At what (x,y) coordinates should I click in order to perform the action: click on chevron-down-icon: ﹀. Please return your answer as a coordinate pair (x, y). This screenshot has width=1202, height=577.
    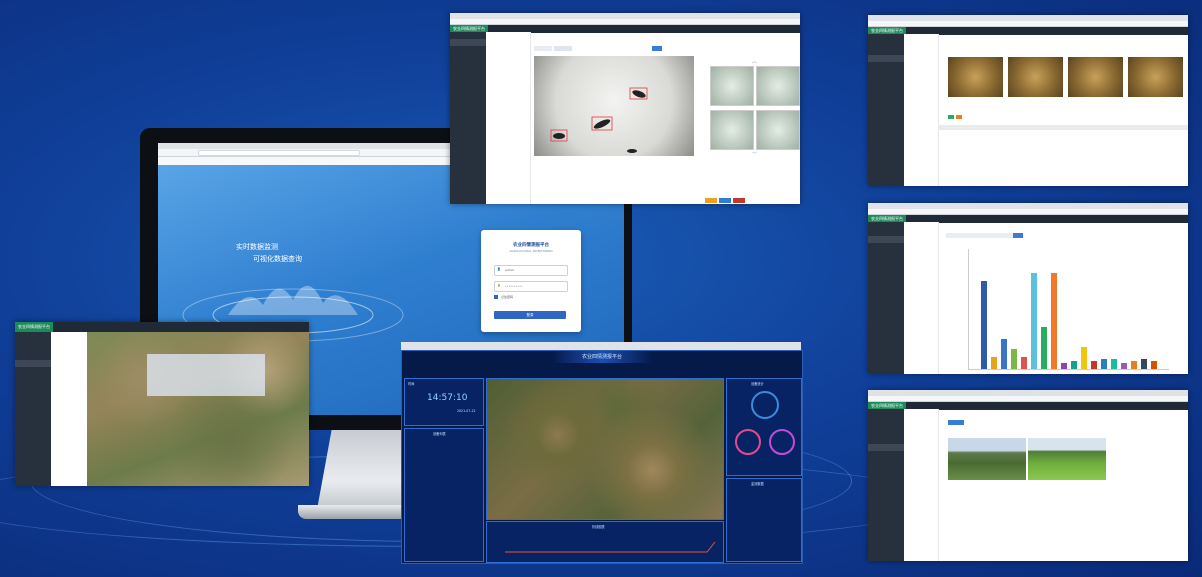
    Looking at the image, I should click on (754, 154).